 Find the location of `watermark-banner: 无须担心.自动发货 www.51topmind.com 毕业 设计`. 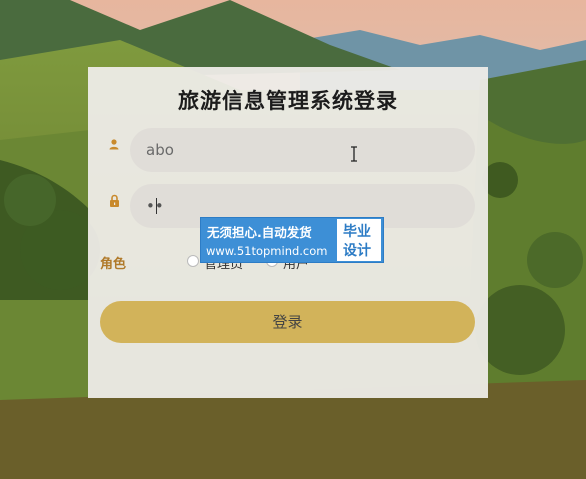

watermark-banner: 无须担心.自动发货 www.51topmind.com 毕业 设计 is located at coordinates (292, 240).